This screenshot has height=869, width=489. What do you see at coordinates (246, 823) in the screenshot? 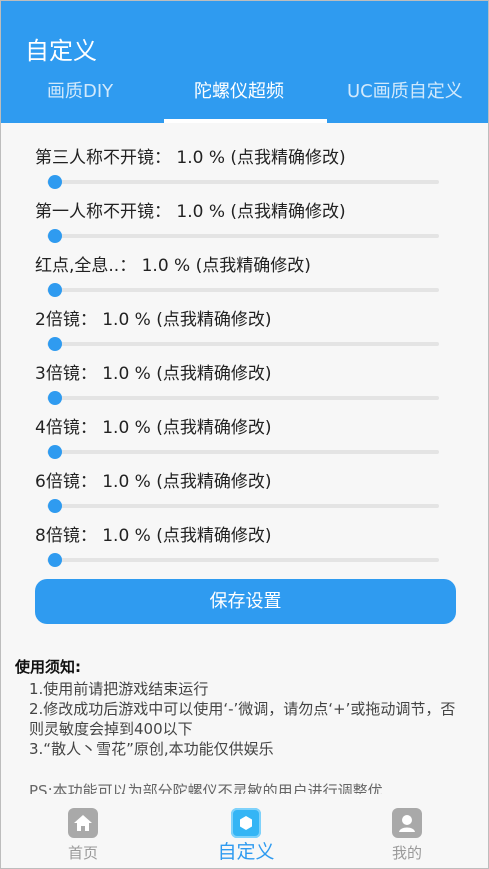
I see `custom-icon` at bounding box center [246, 823].